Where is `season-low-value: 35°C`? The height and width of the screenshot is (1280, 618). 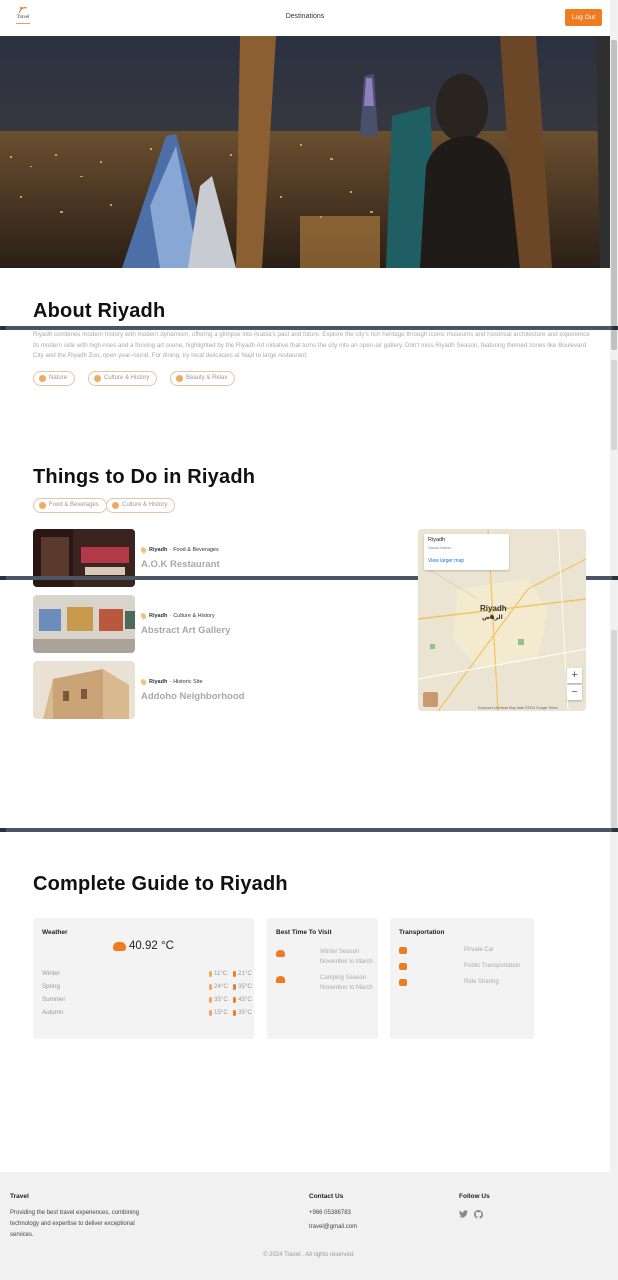 season-low-value: 35°C is located at coordinates (221, 999).